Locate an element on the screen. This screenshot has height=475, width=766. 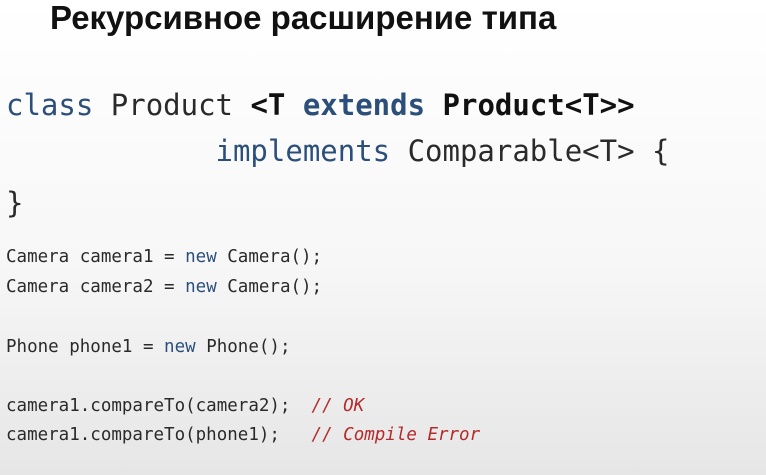
code-text: Camera camera2 = is located at coordinates (96, 287).